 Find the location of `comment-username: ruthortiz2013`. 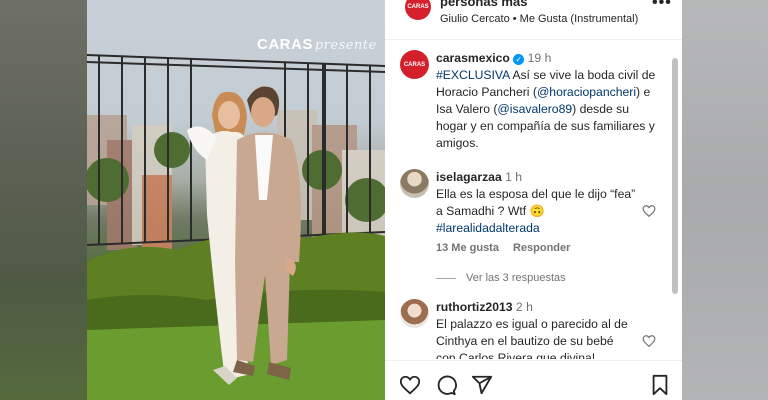

comment-username: ruthortiz2013 is located at coordinates (474, 307).